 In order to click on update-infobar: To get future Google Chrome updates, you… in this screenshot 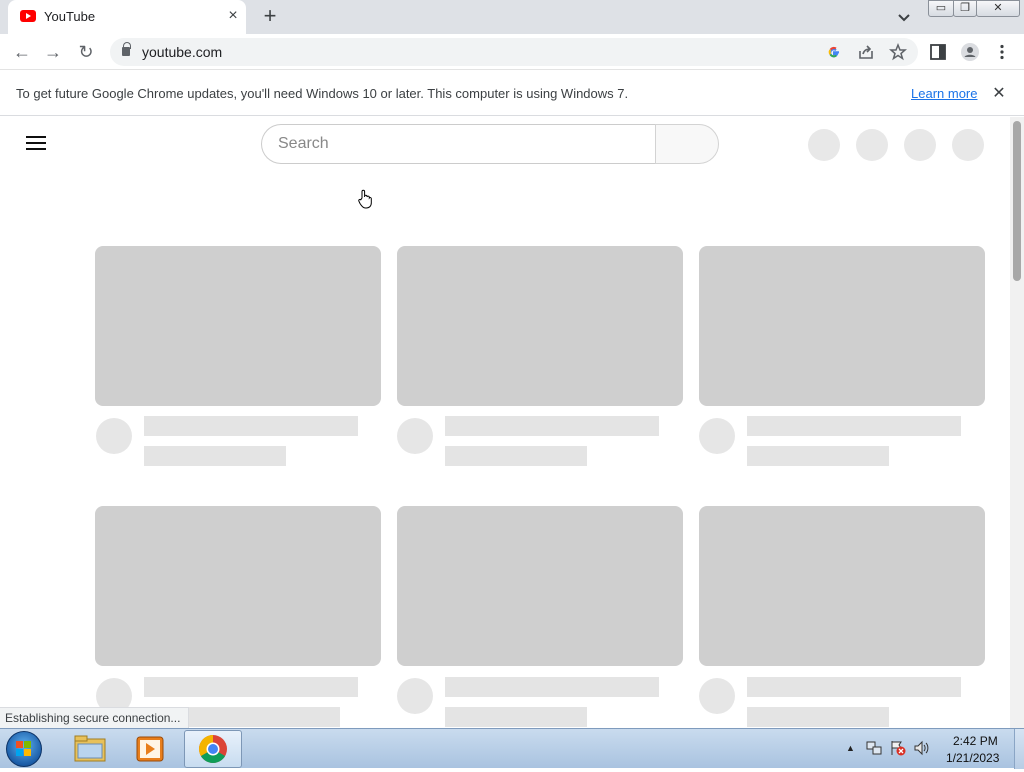, I will do `click(512, 93)`.